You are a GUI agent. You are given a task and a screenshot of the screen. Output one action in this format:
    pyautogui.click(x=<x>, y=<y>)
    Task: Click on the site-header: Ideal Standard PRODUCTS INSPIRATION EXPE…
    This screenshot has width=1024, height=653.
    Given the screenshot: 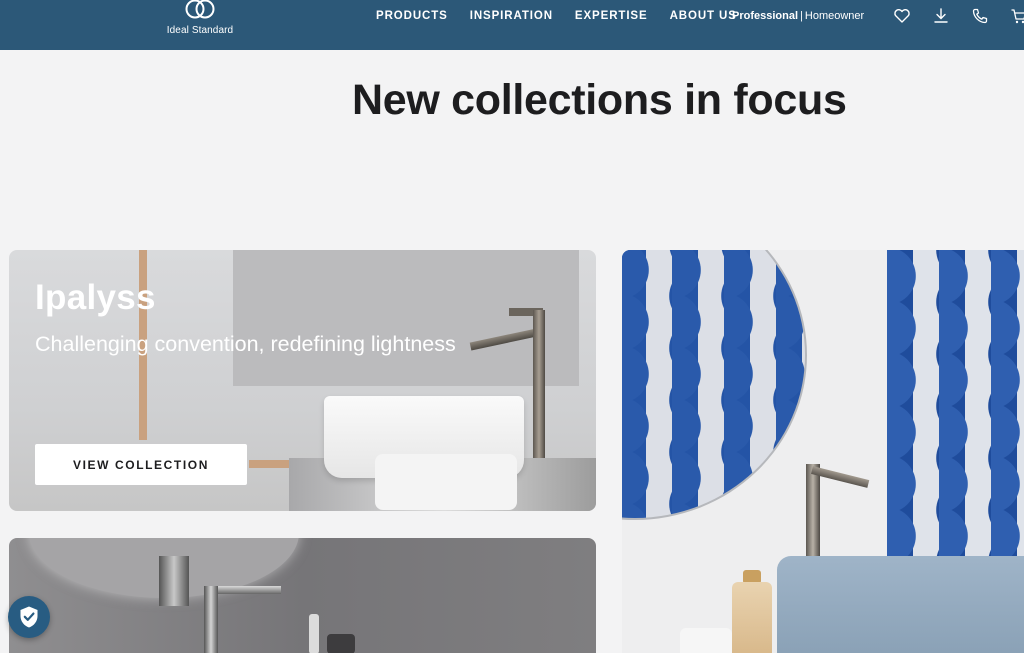 What is the action you would take?
    pyautogui.click(x=512, y=25)
    